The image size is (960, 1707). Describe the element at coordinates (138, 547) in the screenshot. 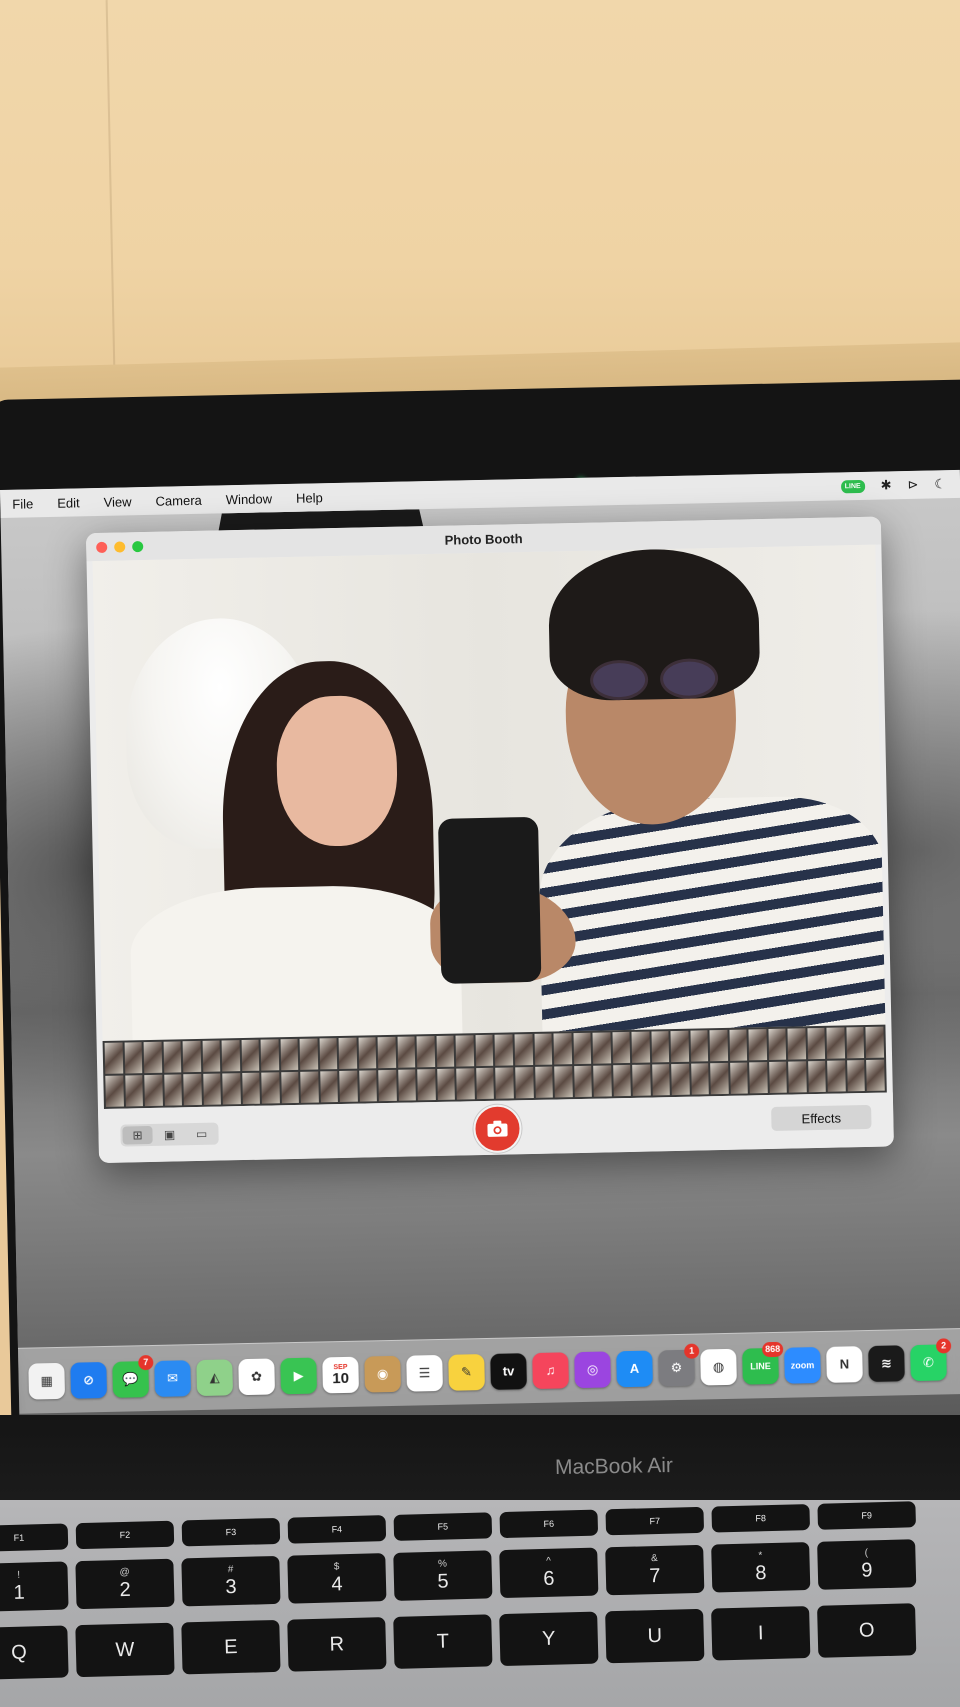

I see `zoom-button` at that location.